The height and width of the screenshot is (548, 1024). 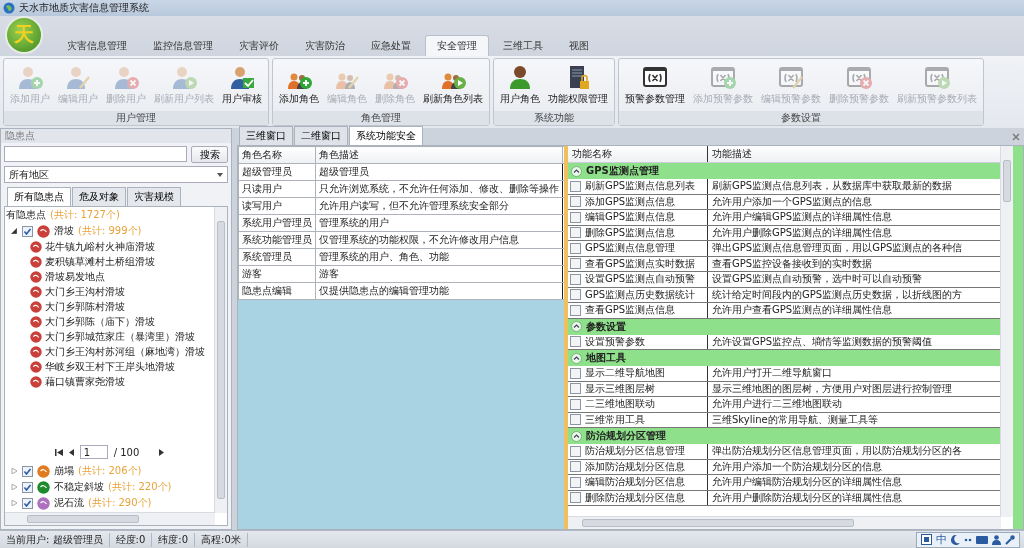 I want to click on ribbon-tab: 灾害评价, so click(x=259, y=45).